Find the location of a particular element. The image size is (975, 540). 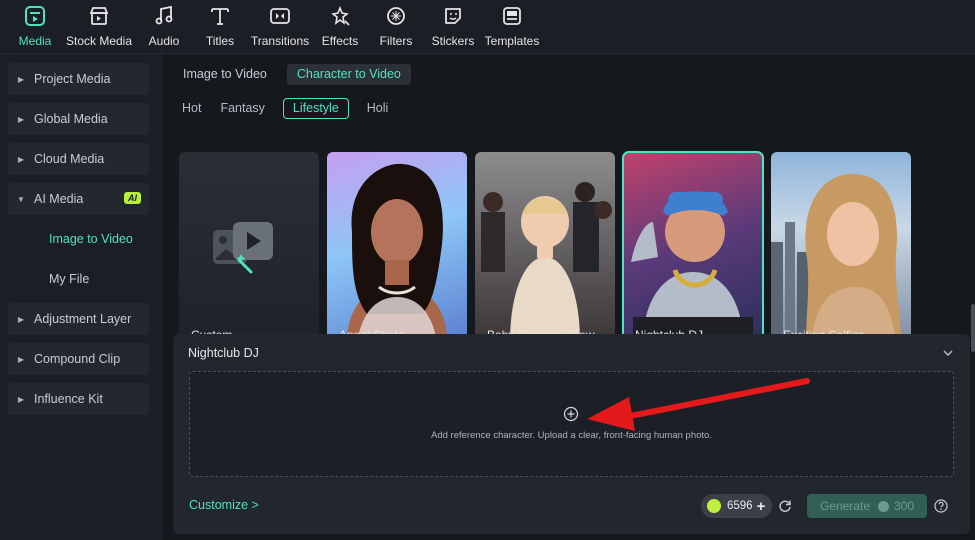

toolbar-templates: Templates is located at coordinates (512, 26).